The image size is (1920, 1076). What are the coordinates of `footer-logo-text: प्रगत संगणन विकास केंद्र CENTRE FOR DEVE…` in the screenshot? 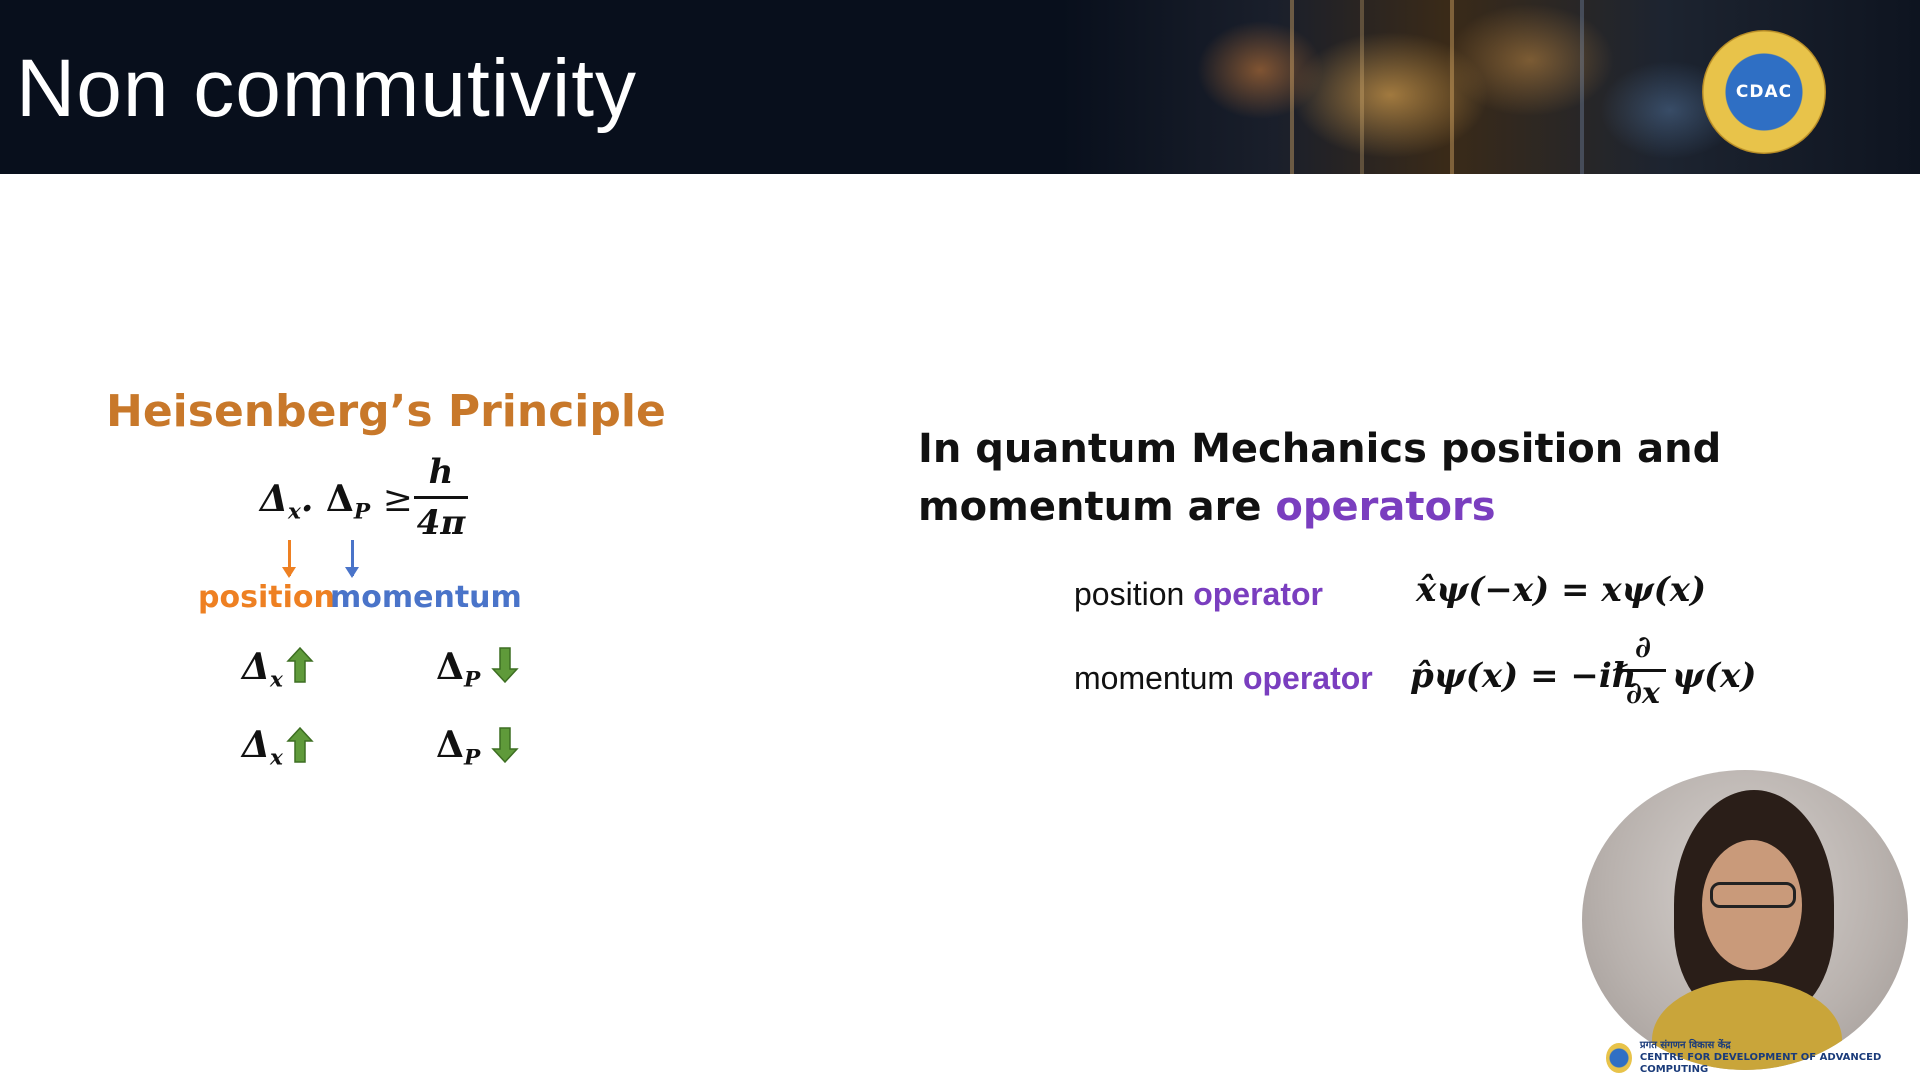 It's located at (1775, 1058).